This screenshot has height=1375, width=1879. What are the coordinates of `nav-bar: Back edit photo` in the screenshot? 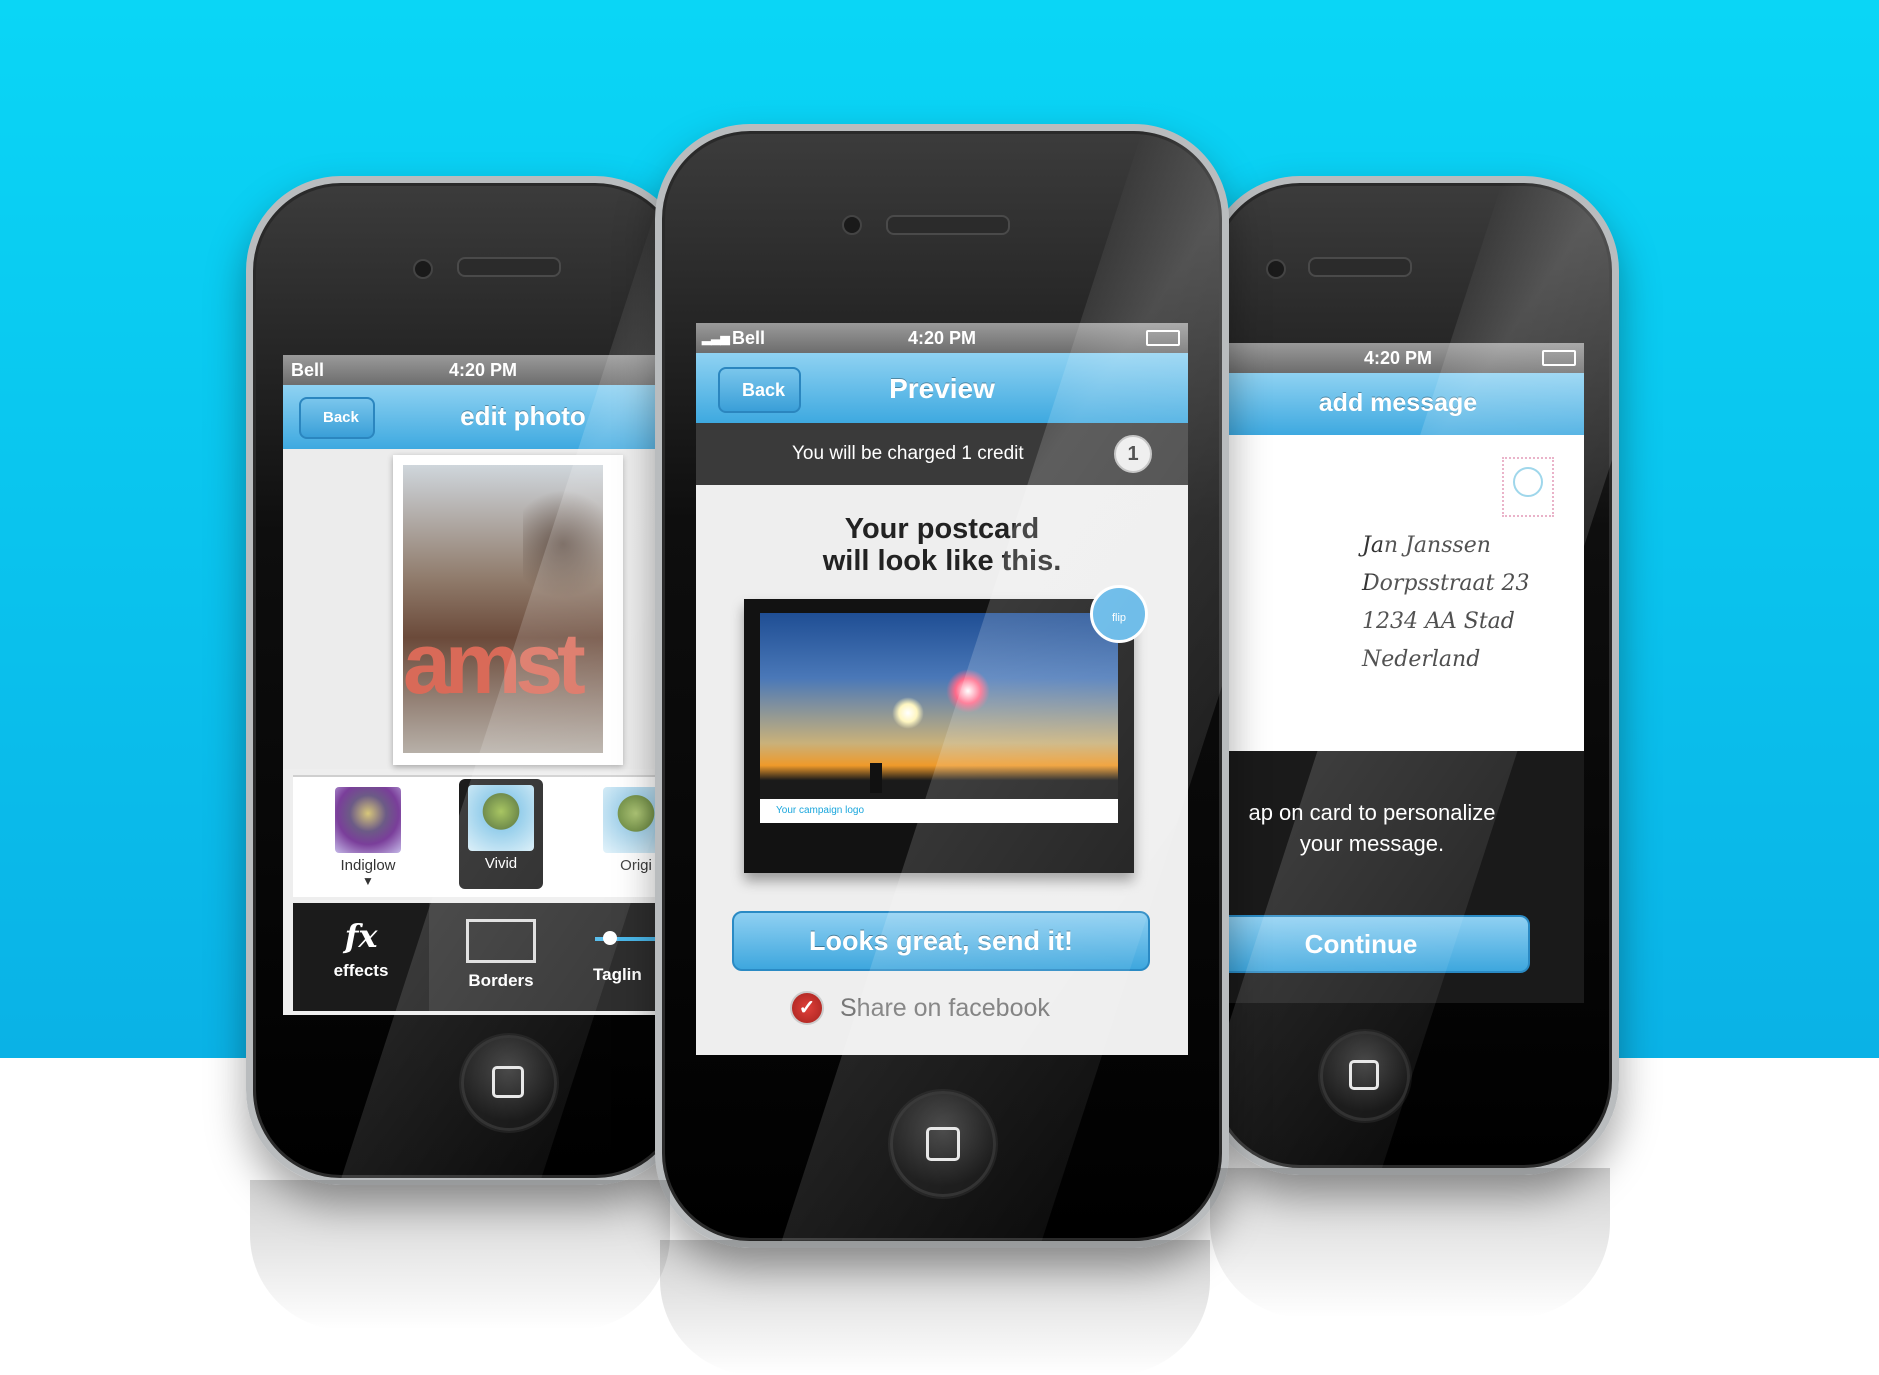 It's located at (483, 417).